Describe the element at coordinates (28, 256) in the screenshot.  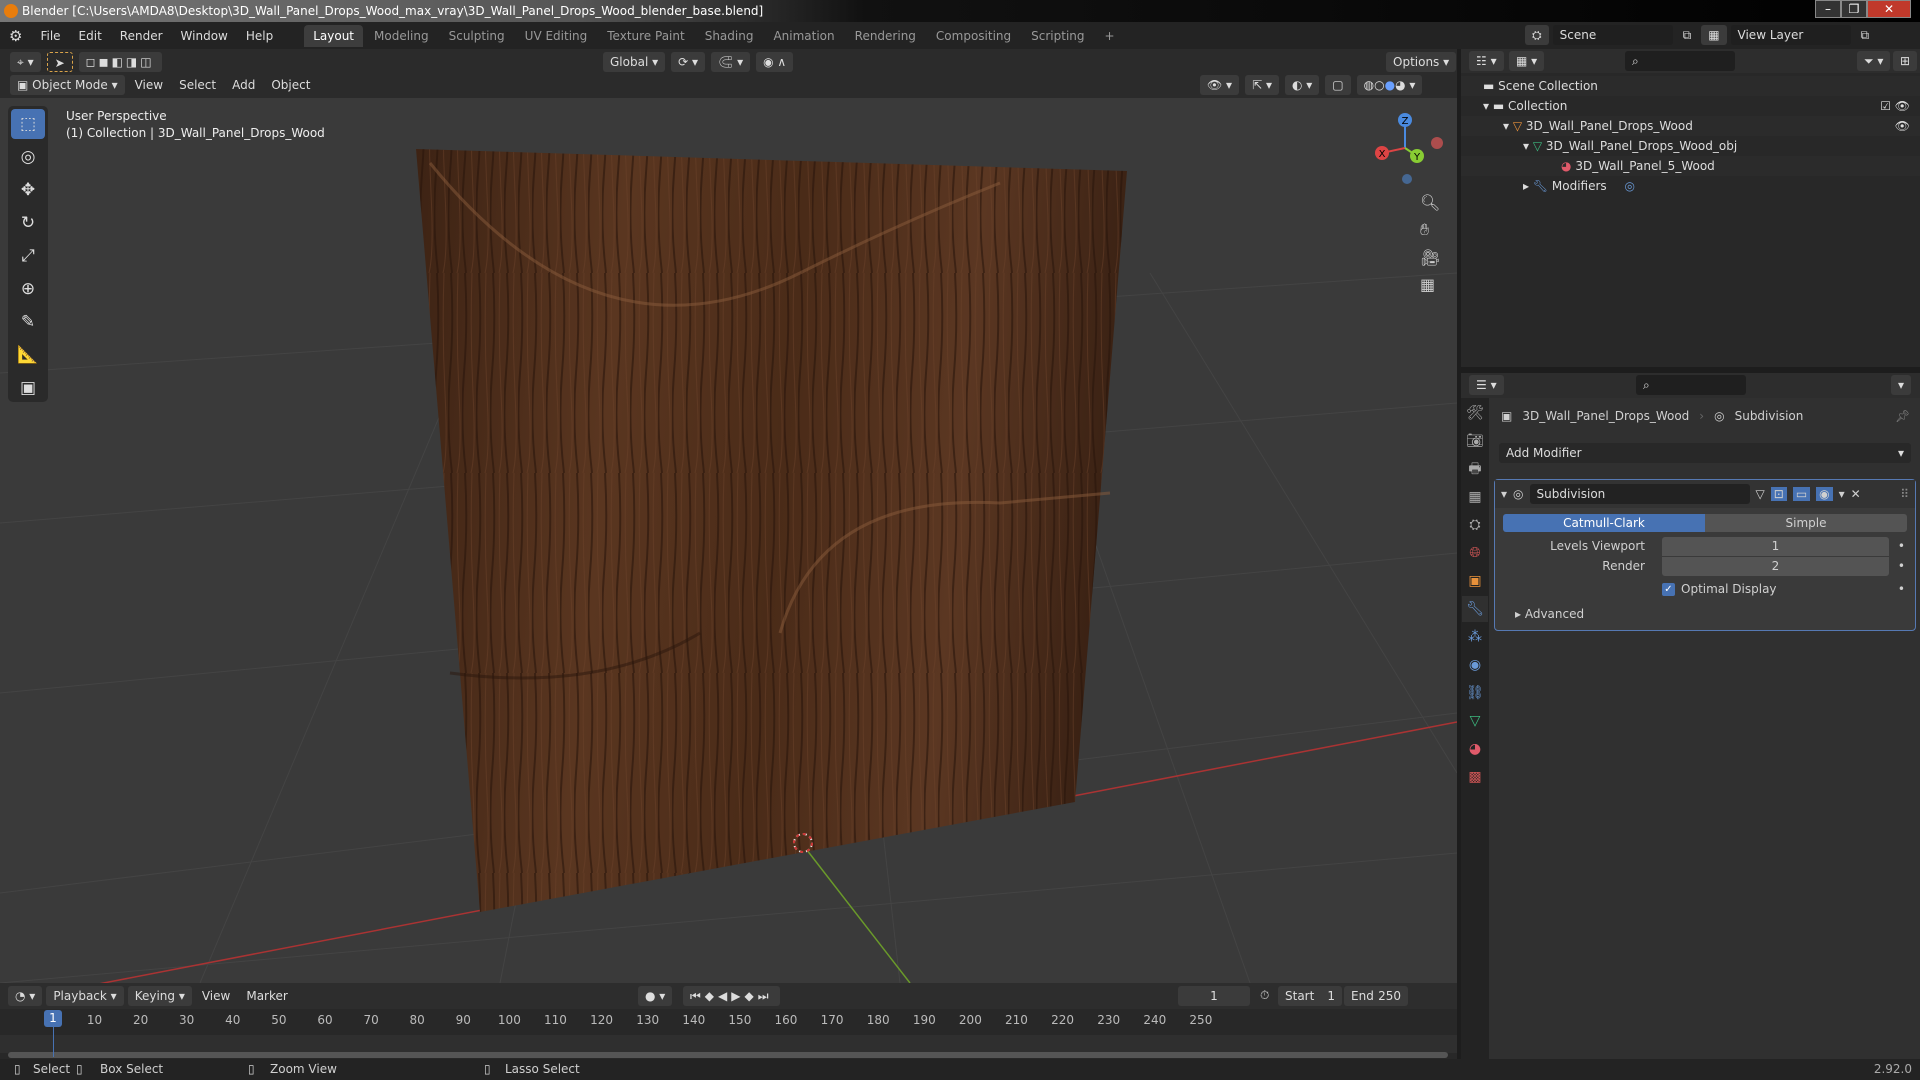
I see `scale-tool-icon: ⤢` at that location.